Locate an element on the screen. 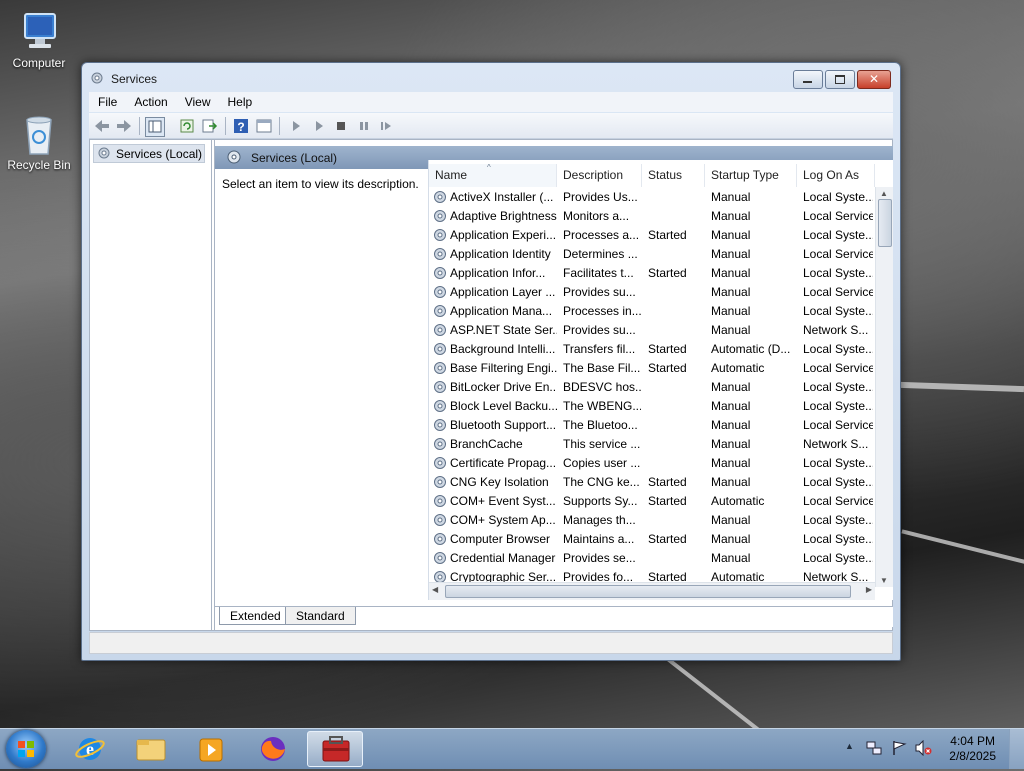 The width and height of the screenshot is (1024, 771). restart-service-icon is located at coordinates (386, 126).